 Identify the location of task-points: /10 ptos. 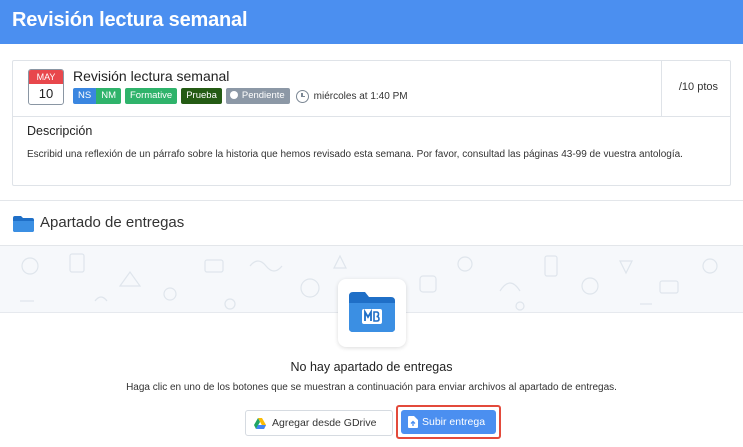
(698, 87).